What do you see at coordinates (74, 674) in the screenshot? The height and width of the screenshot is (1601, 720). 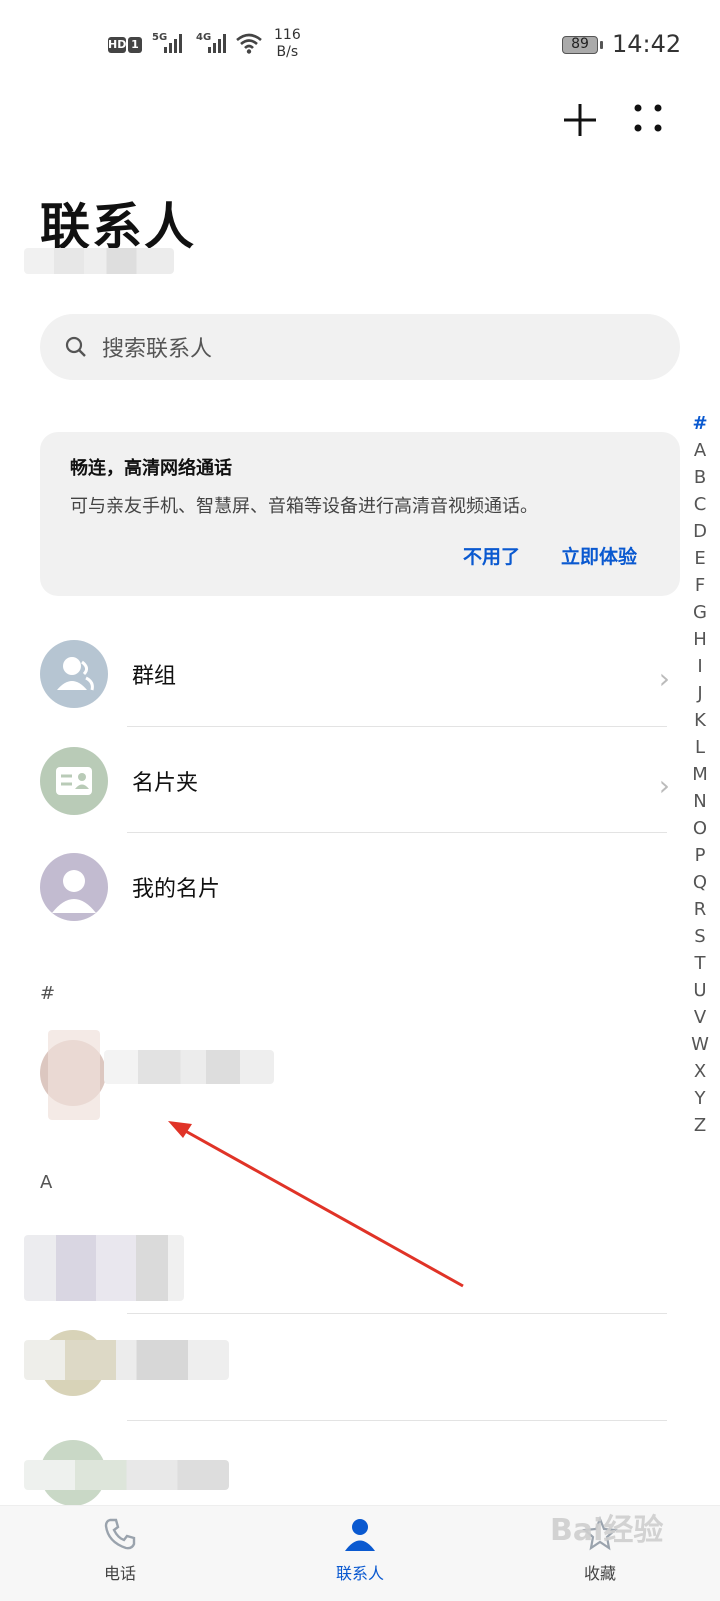 I see `groups-icon` at bounding box center [74, 674].